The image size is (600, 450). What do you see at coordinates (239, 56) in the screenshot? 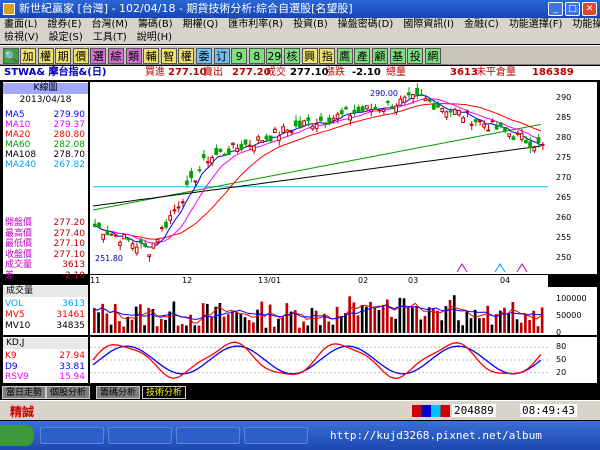
I see `toolbar-button: 9` at bounding box center [239, 56].